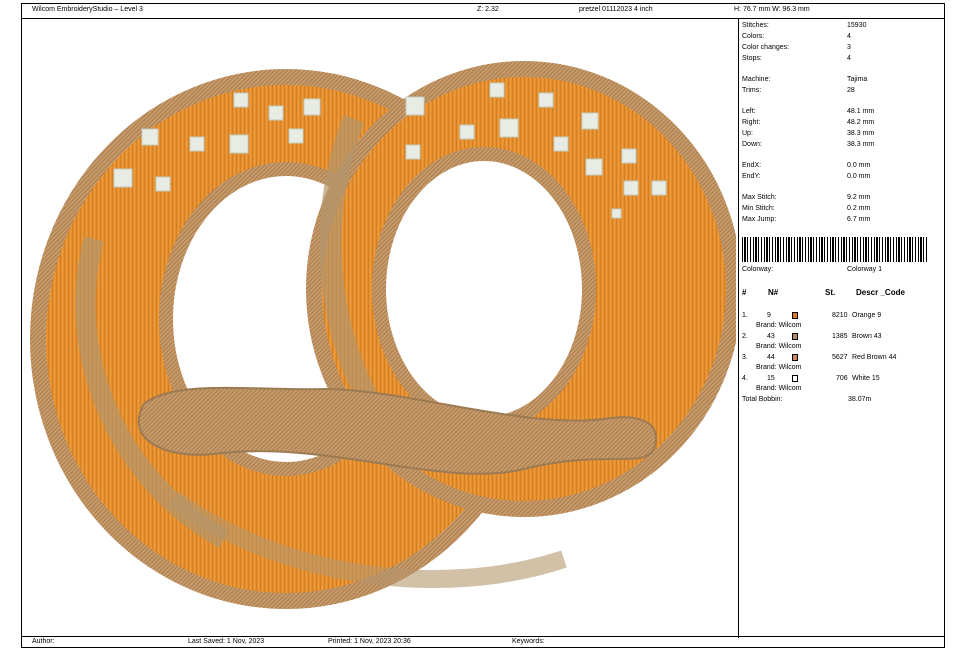 Image resolution: width=967 pixels, height=657 pixels. What do you see at coordinates (857, 79) in the screenshot?
I see `machine-value: Tajima` at bounding box center [857, 79].